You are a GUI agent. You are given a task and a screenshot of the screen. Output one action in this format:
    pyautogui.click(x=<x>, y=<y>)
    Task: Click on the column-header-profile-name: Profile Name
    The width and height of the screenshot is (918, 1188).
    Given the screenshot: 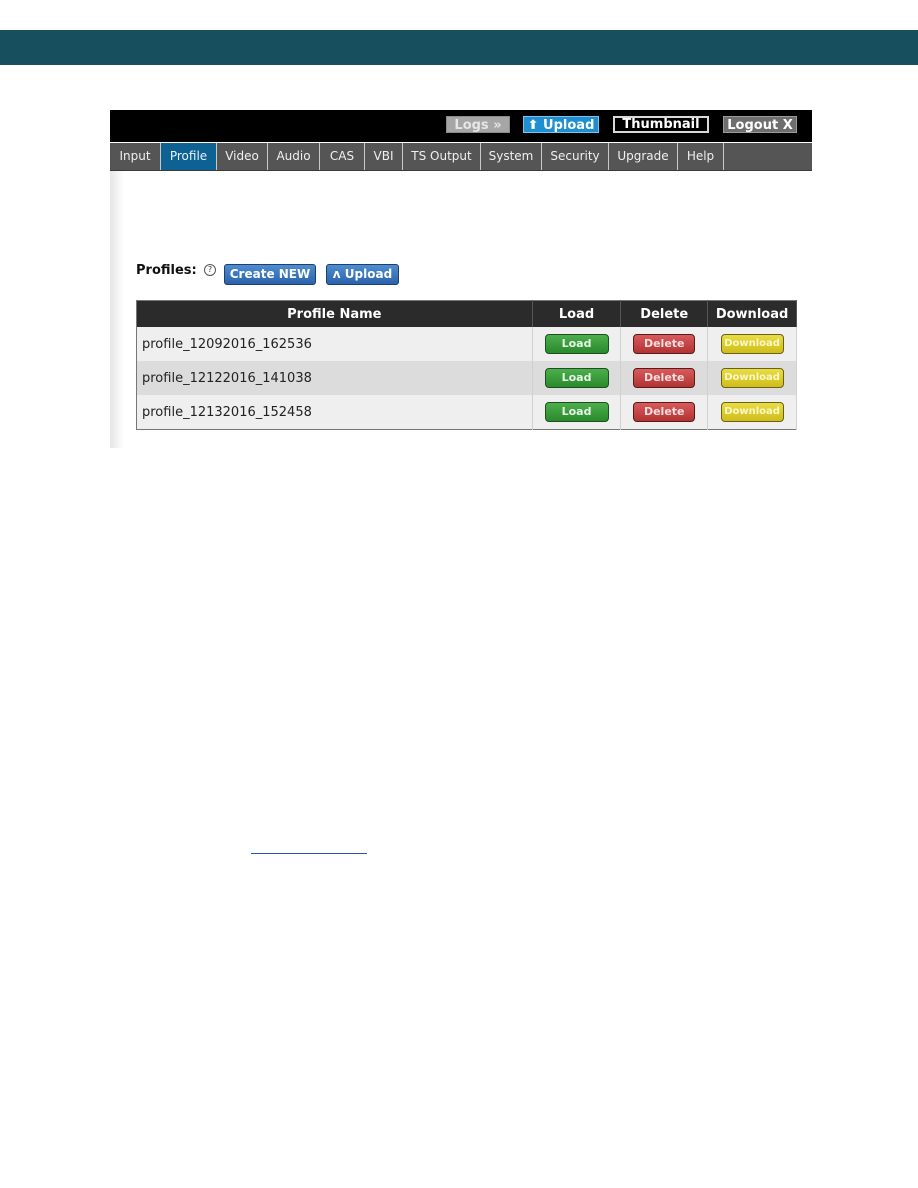 What is the action you would take?
    pyautogui.click(x=334, y=313)
    